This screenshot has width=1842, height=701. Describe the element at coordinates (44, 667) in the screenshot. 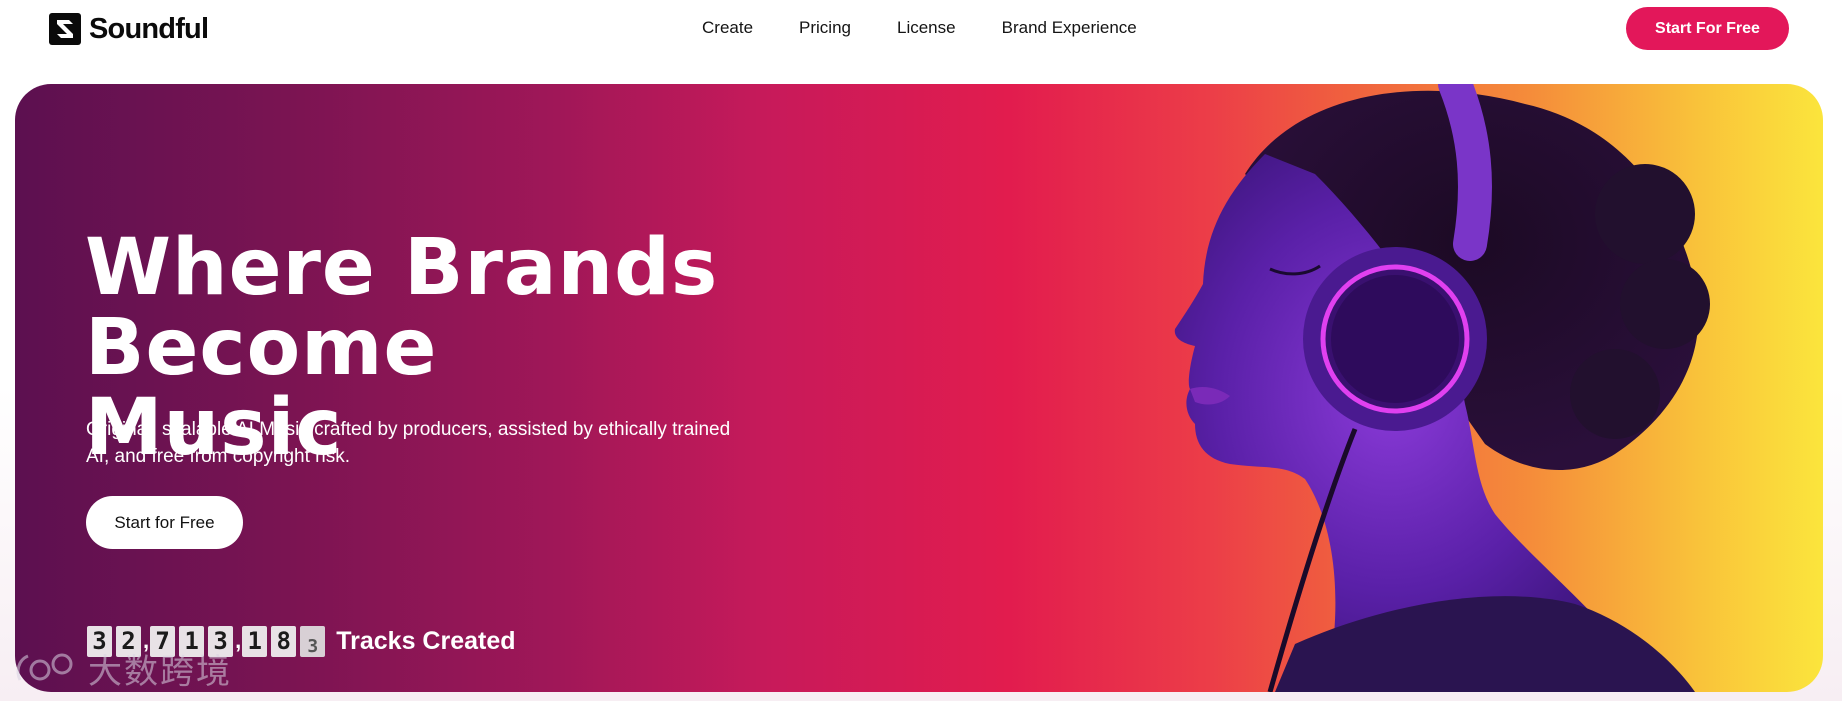

I see `watermark-logo-icon` at that location.